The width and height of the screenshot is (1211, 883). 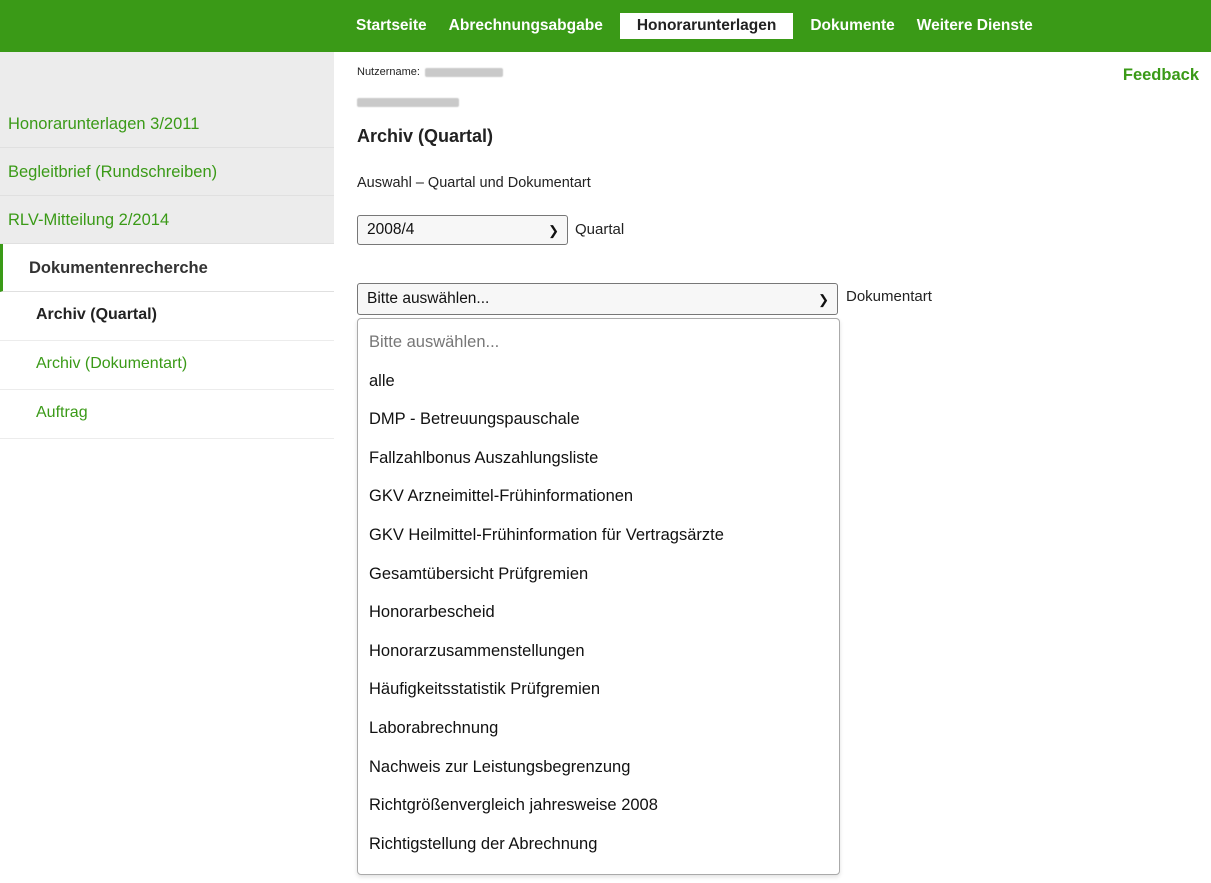 I want to click on tab-abrechnungsabgabe: Abrechnungsabgabe, so click(x=526, y=26).